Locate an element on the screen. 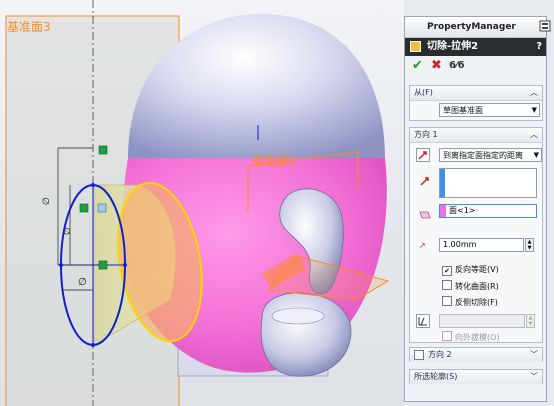 This screenshot has height=406, width=554. dimension-label-2: ∅ is located at coordinates (68, 231).